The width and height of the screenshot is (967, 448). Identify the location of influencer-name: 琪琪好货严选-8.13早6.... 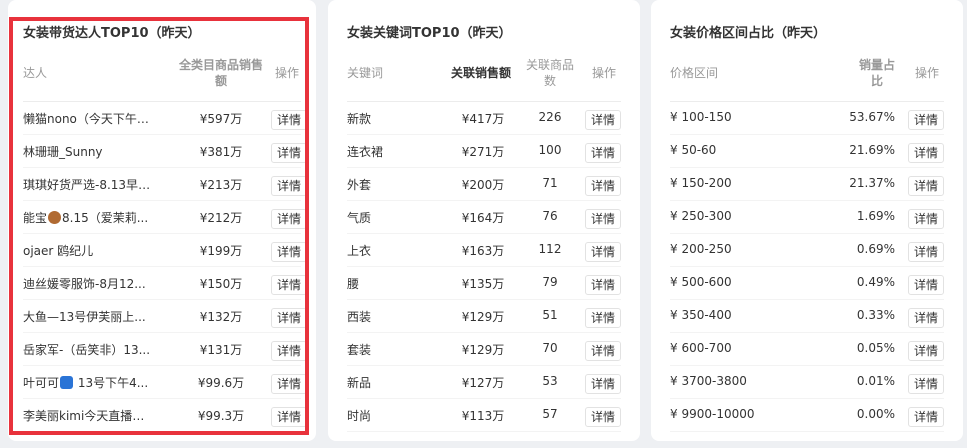
(88, 184).